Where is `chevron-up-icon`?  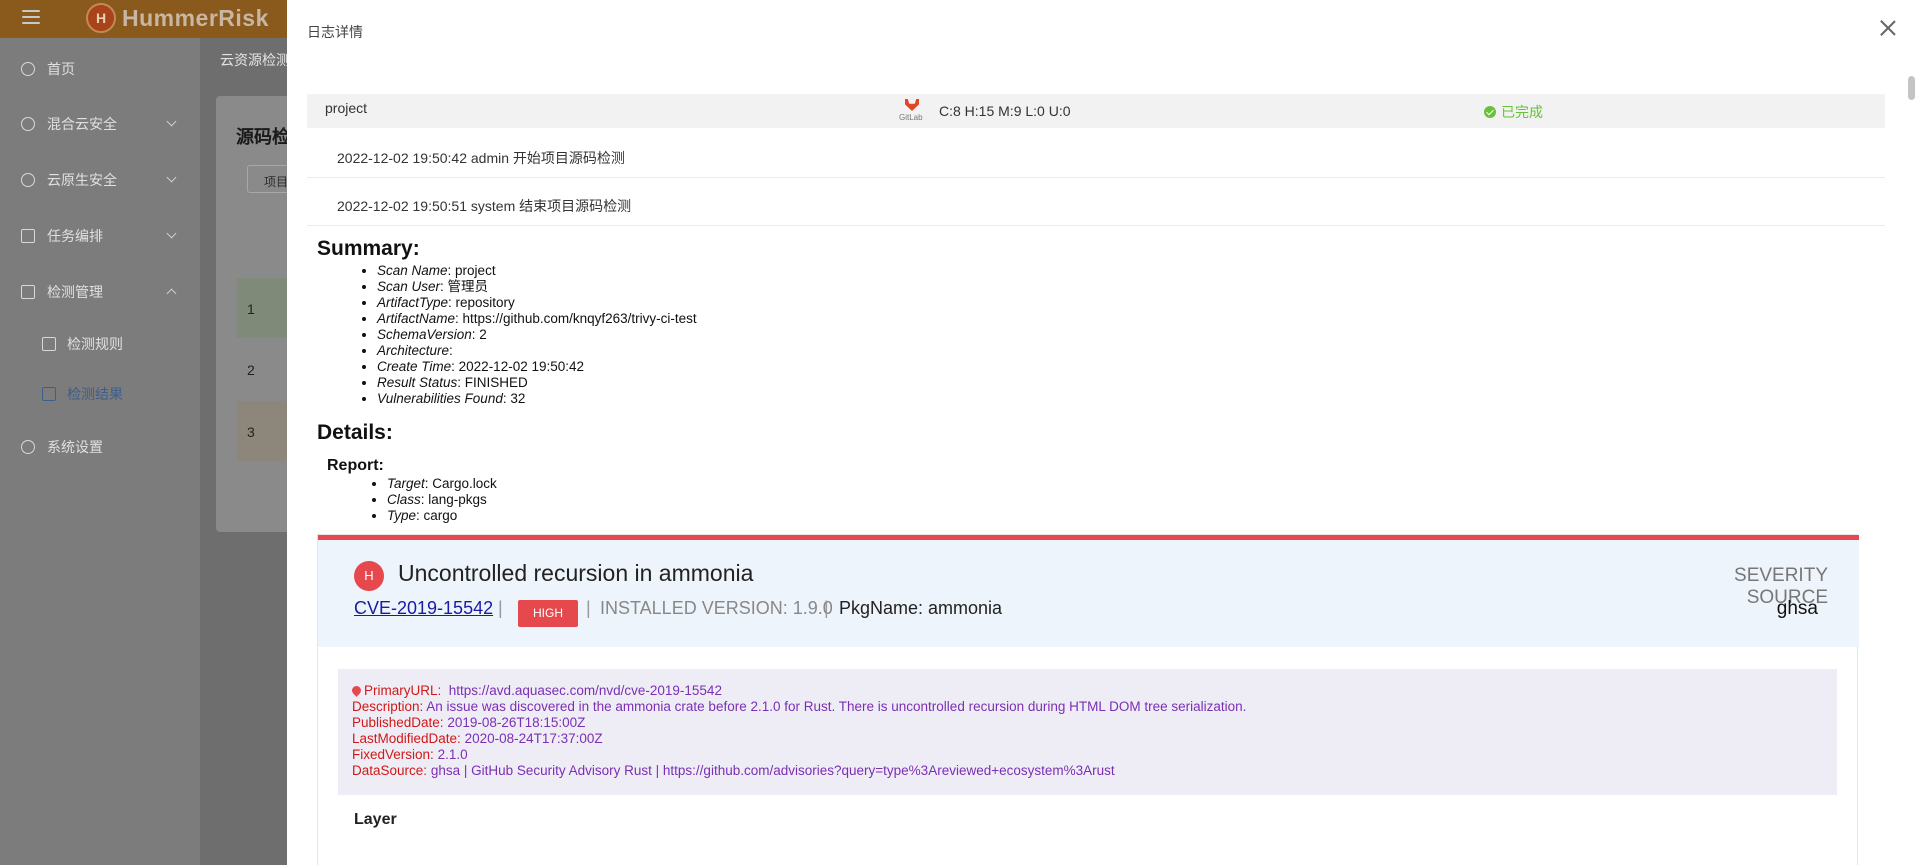 chevron-up-icon is located at coordinates (171, 293).